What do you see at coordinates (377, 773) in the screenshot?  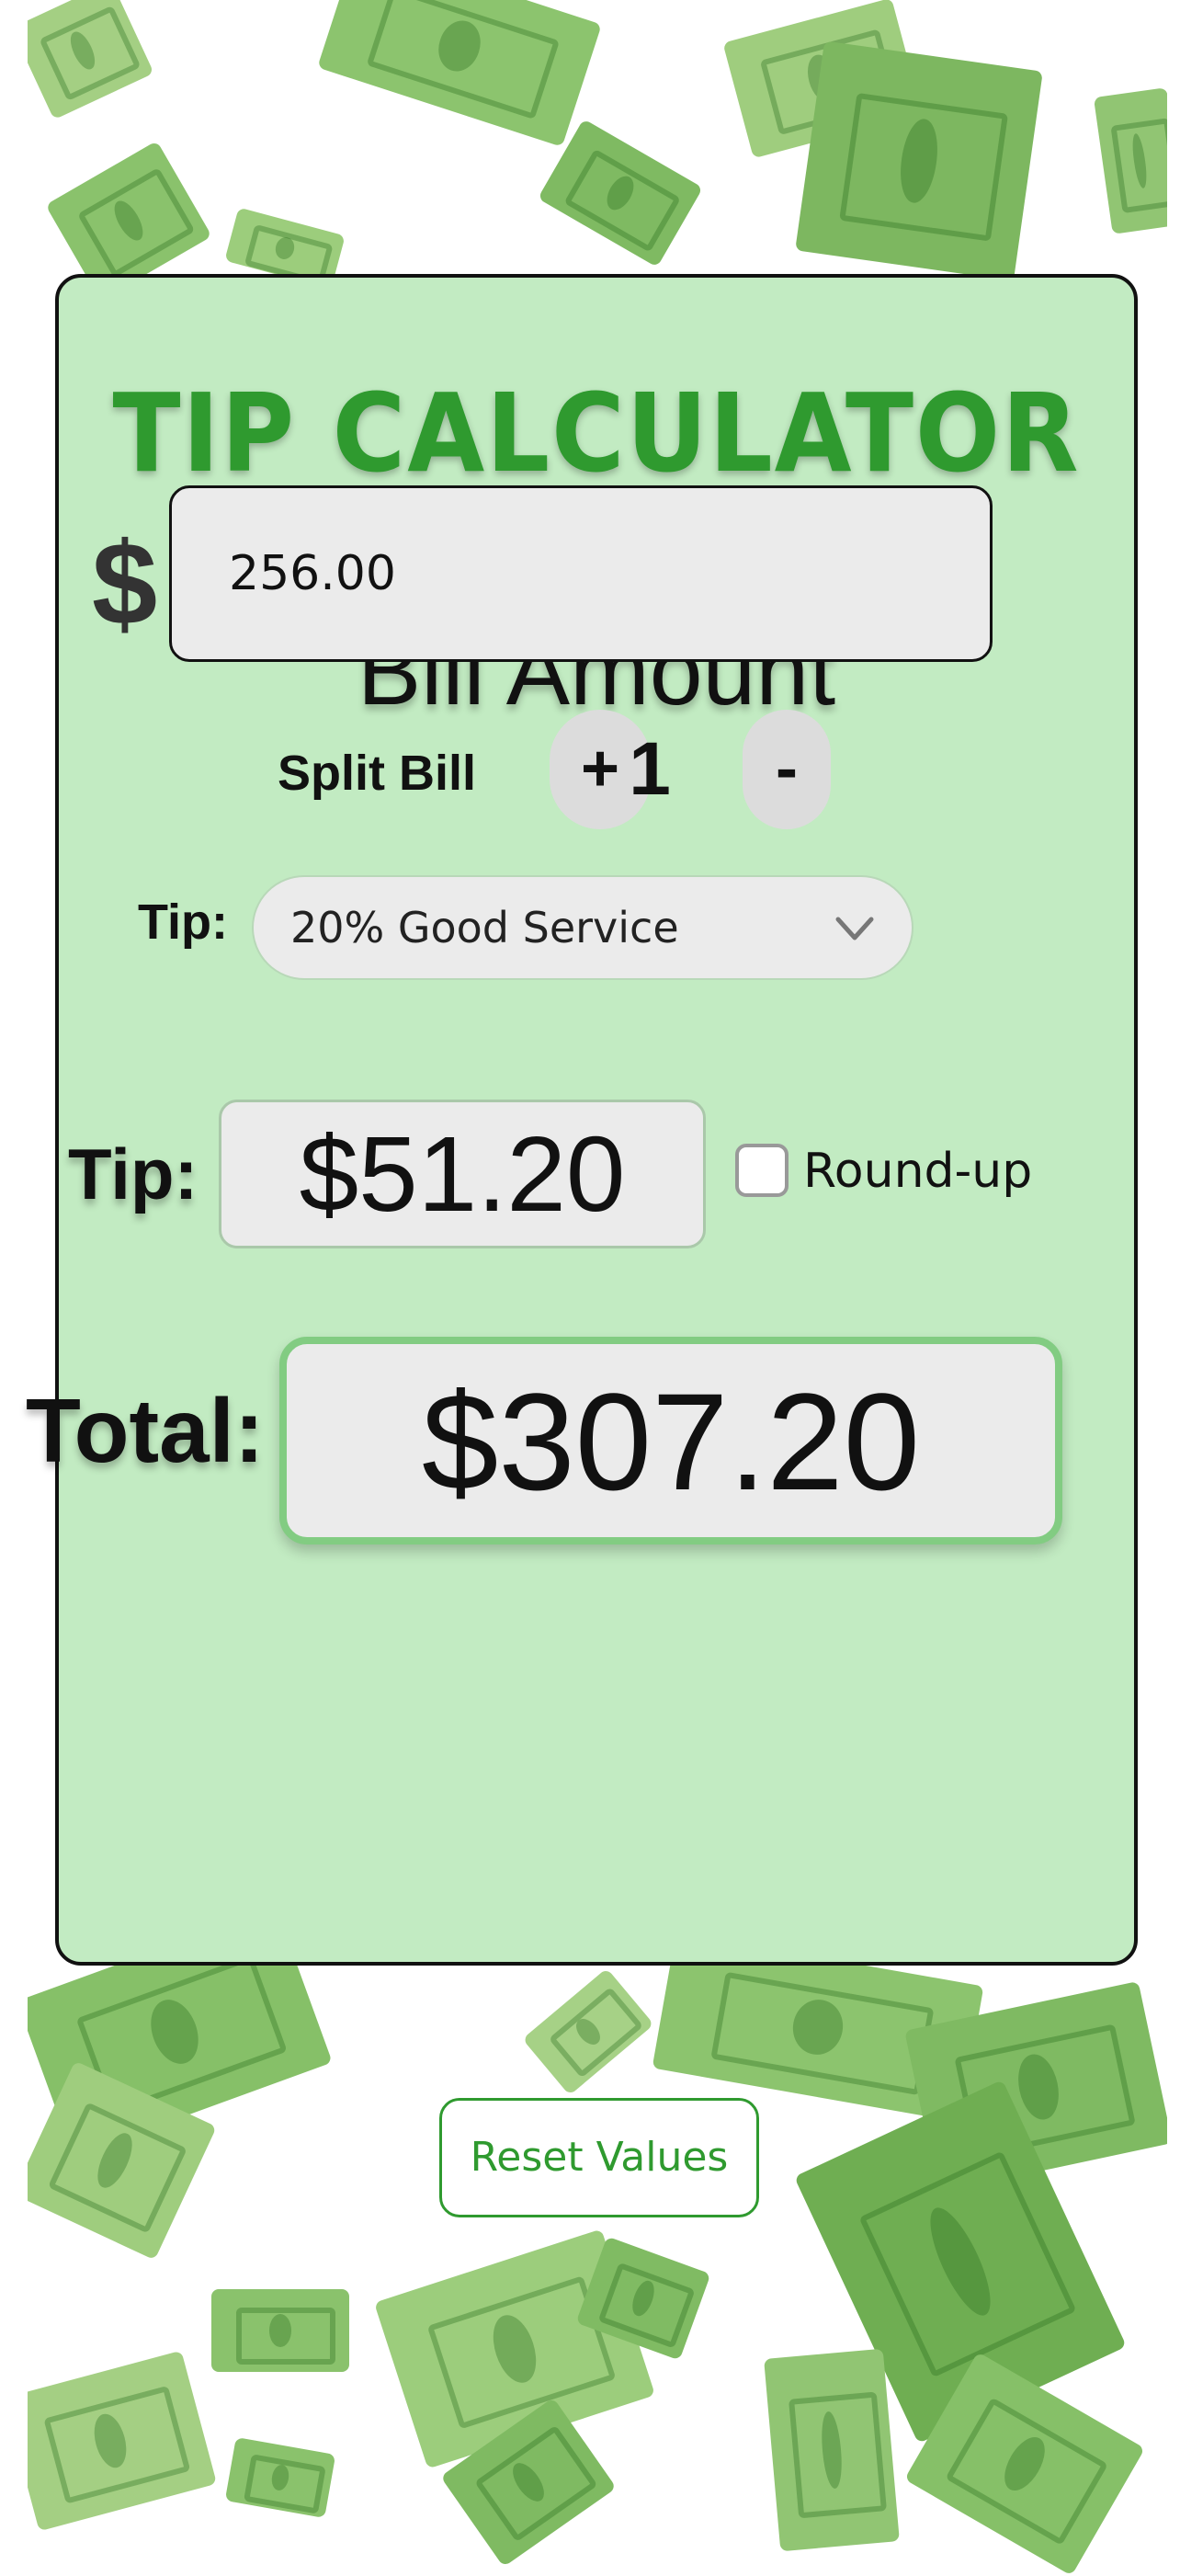 I see `split-bill-label: Split Bill` at bounding box center [377, 773].